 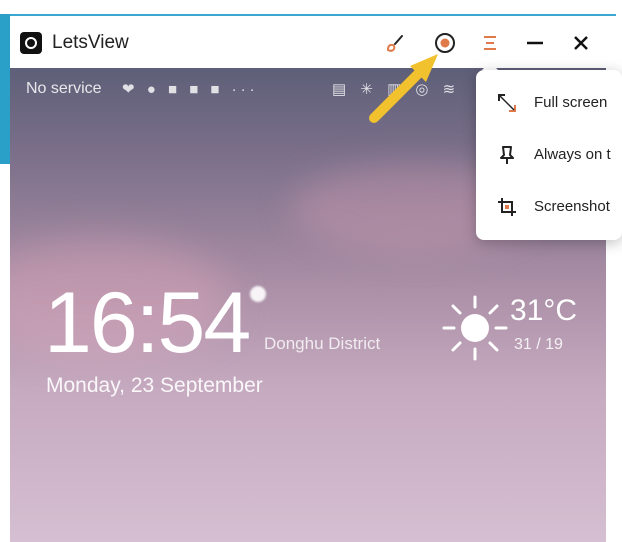 I want to click on minimize-button, so click(x=535, y=43).